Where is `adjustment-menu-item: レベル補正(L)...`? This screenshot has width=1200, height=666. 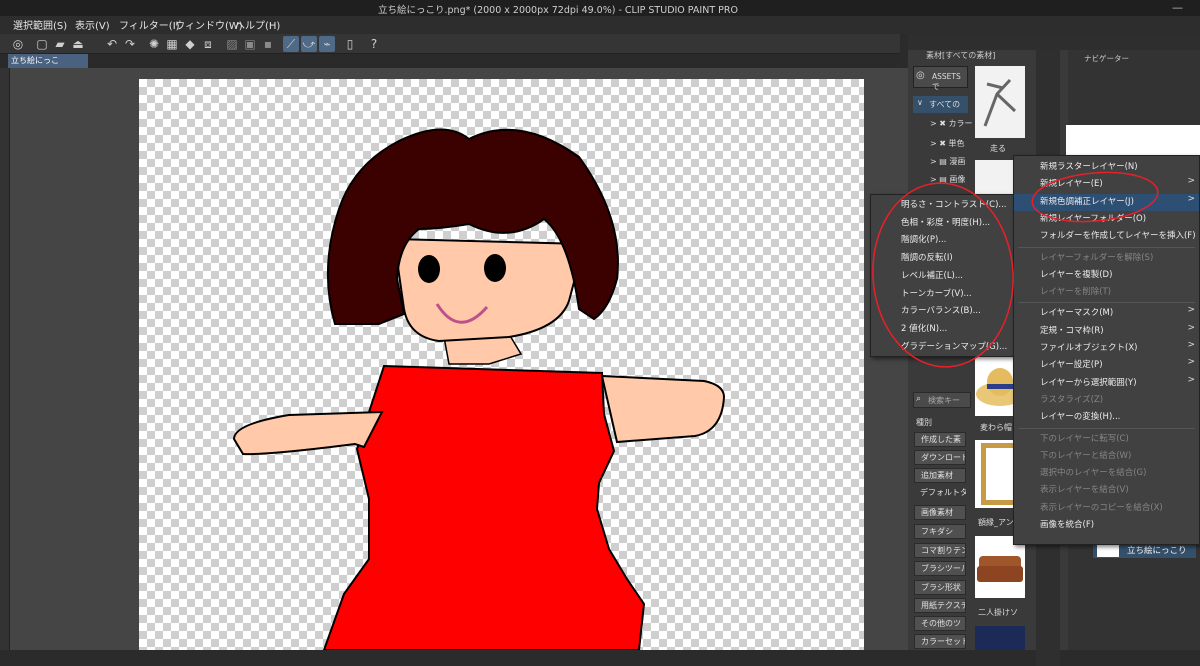 adjustment-menu-item: レベル補正(L)... is located at coordinates (942, 276).